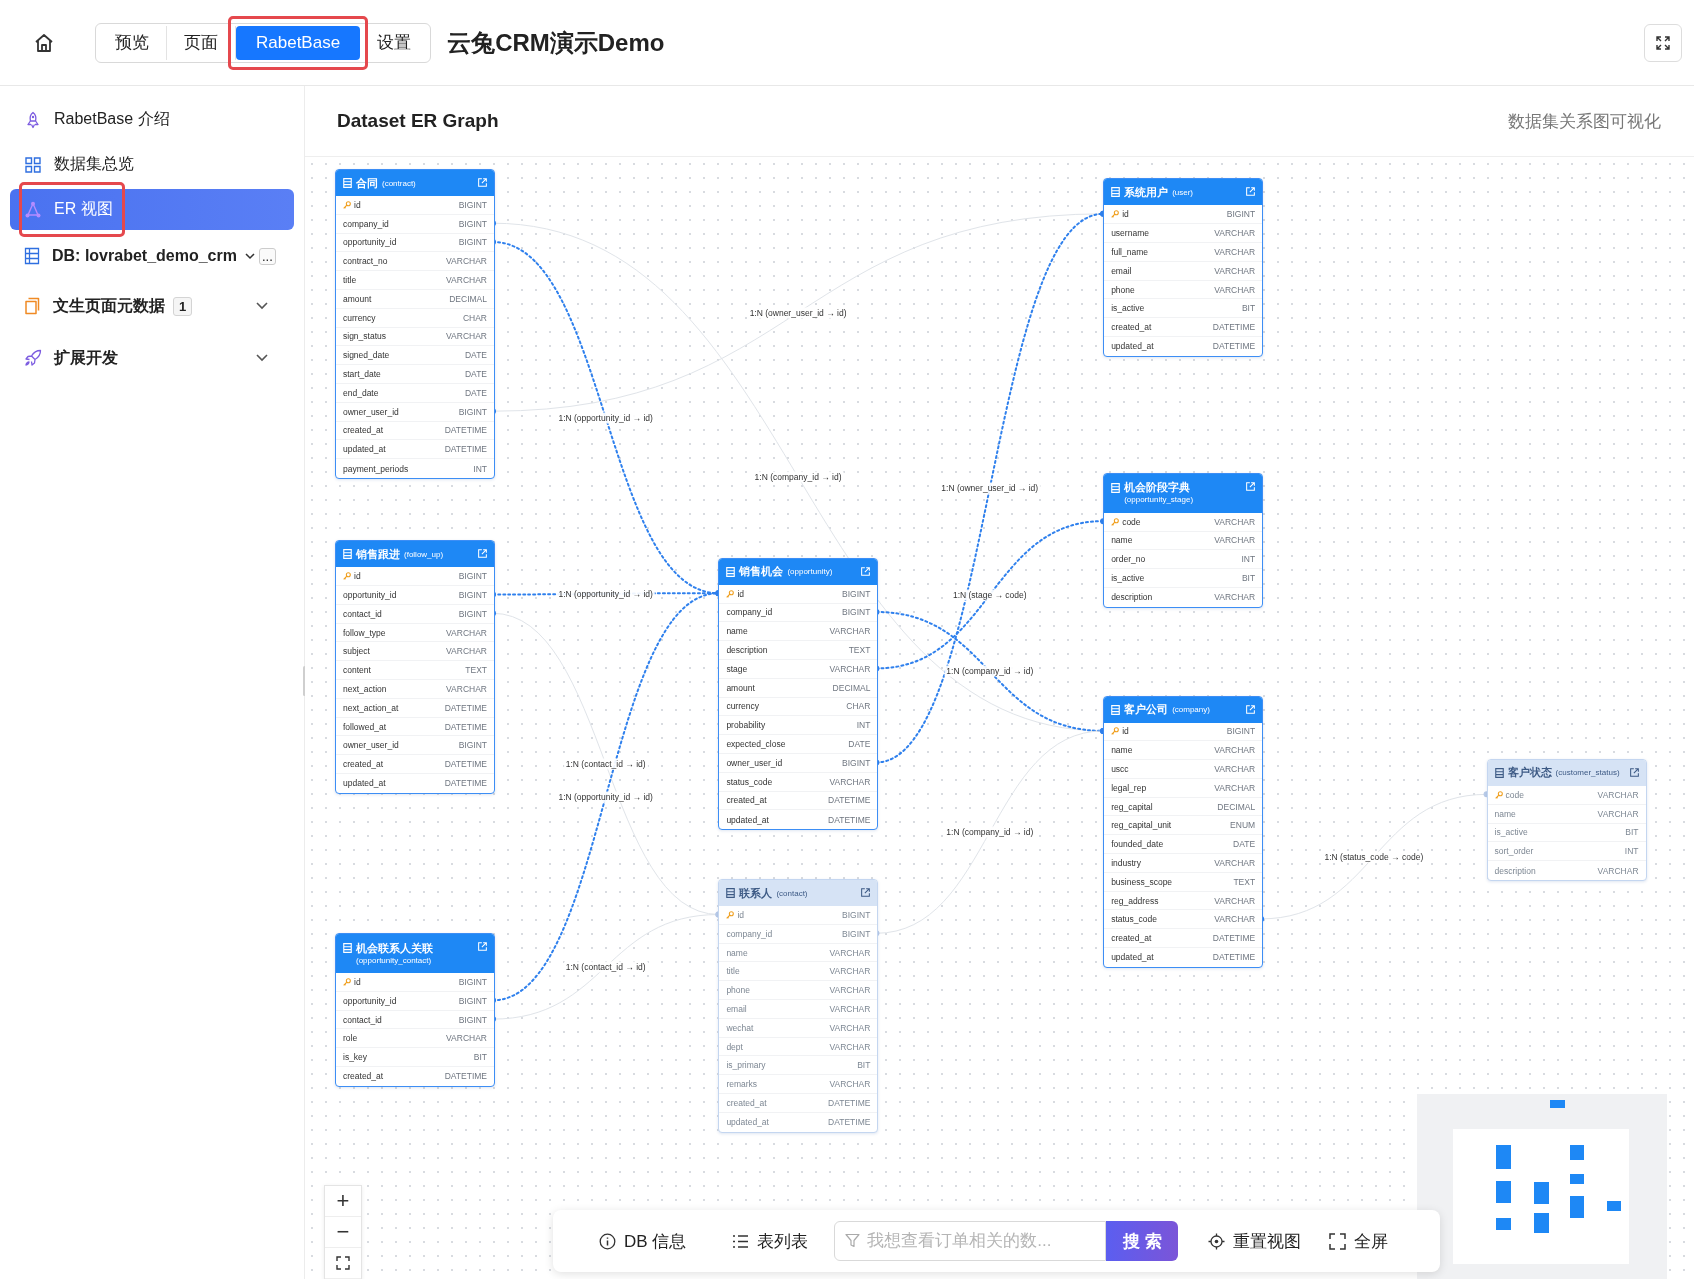  Describe the element at coordinates (761, 572) in the screenshot. I see `table-title: 销售机会` at that location.